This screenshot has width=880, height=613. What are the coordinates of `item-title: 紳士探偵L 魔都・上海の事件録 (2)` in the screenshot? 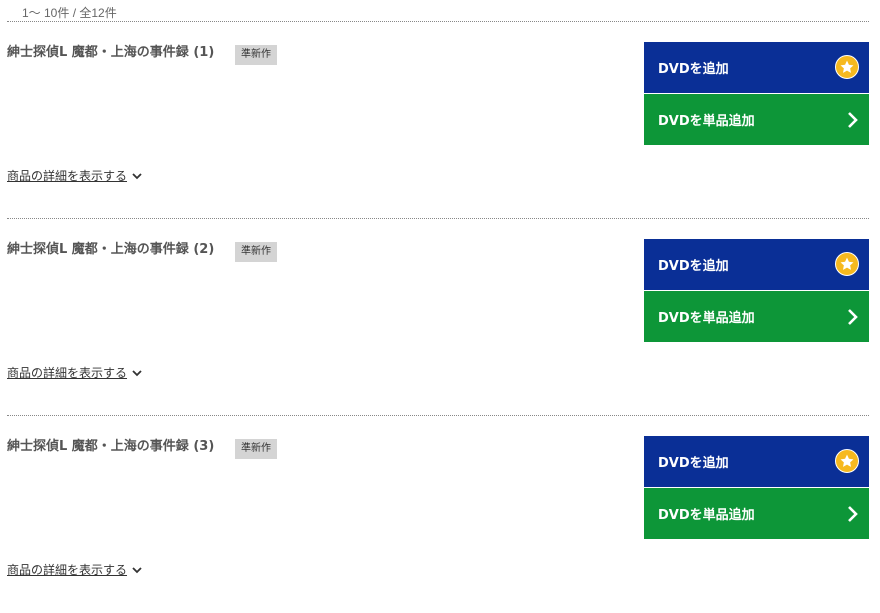 It's located at (110, 250).